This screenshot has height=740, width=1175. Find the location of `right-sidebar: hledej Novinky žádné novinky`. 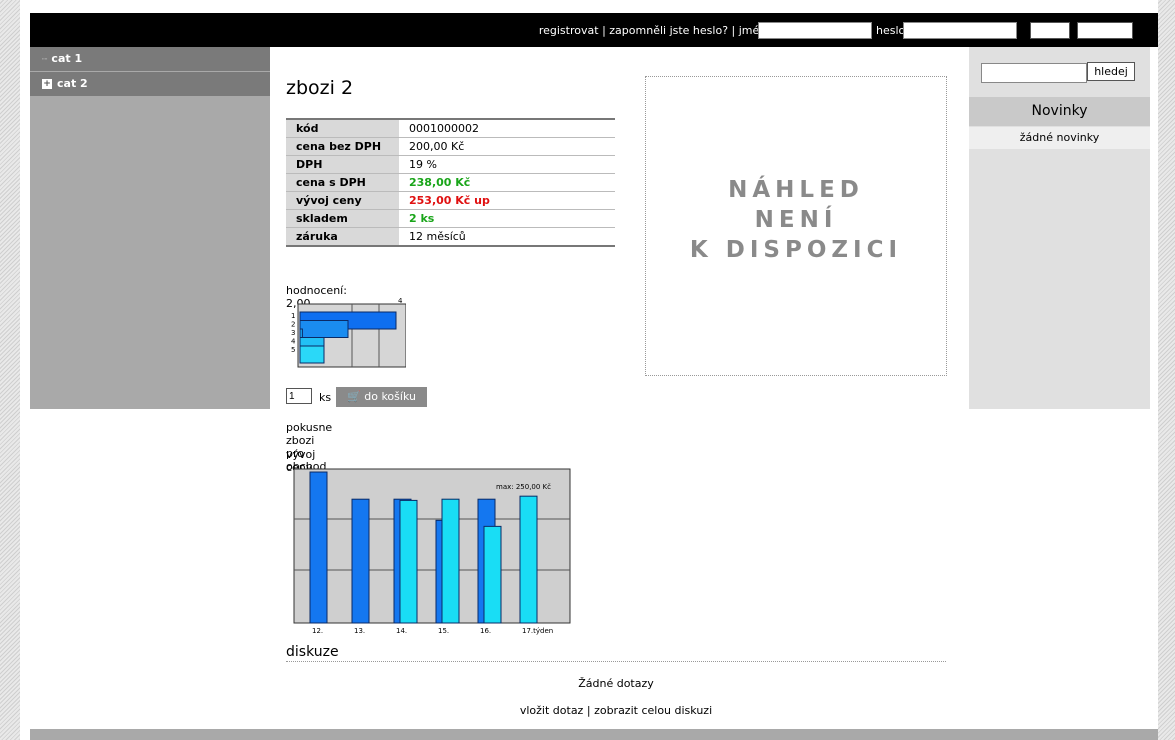

right-sidebar: hledej Novinky žádné novinky is located at coordinates (1059, 228).